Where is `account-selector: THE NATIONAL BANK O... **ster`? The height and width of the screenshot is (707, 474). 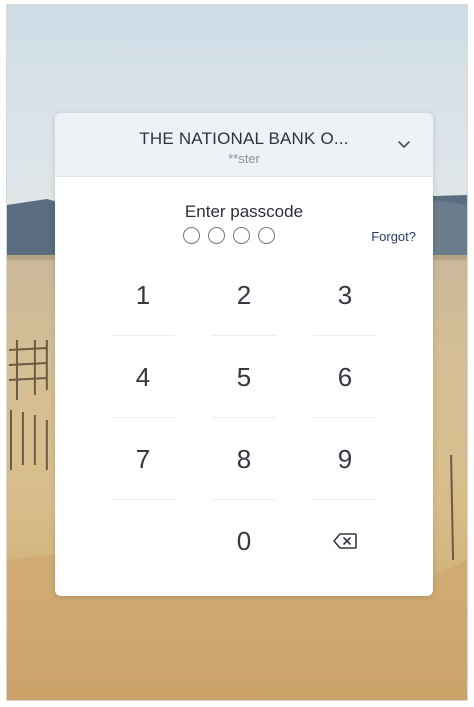
account-selector: THE NATIONAL BANK O... **ster is located at coordinates (244, 145).